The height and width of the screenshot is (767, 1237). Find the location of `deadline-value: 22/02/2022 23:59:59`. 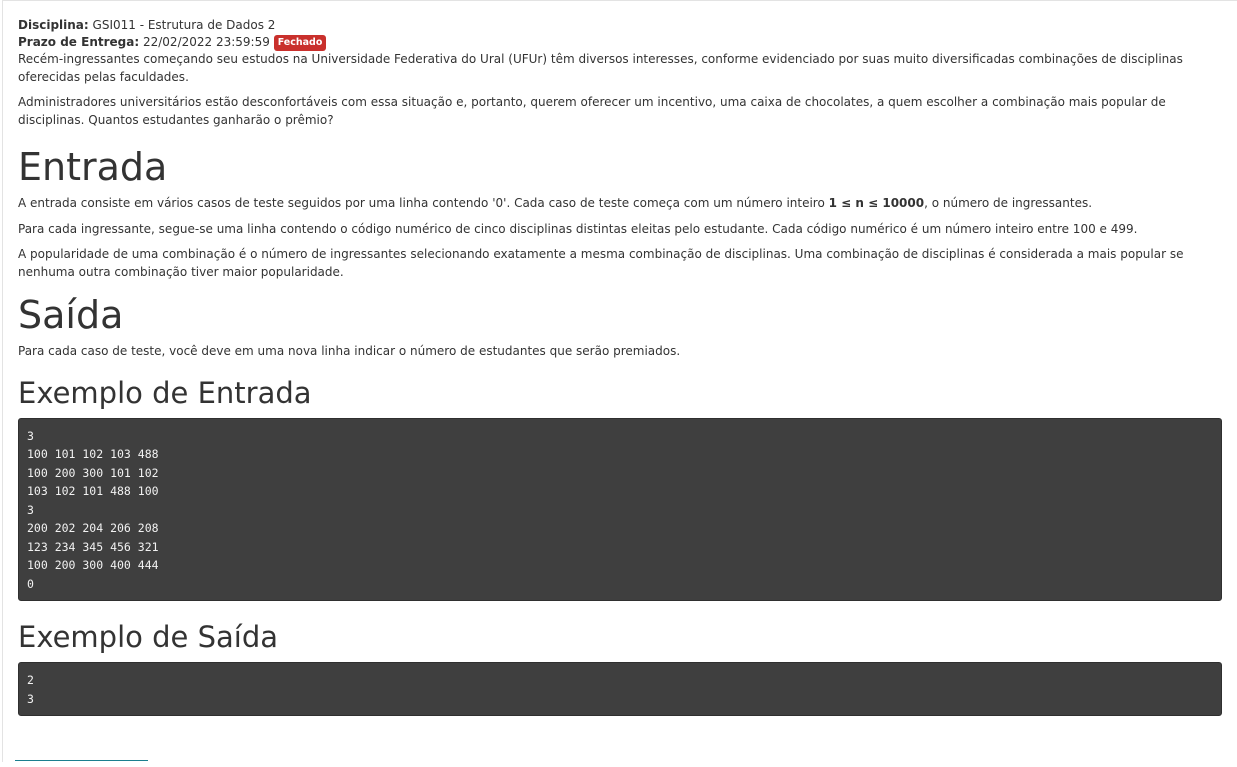

deadline-value: 22/02/2022 23:59:59 is located at coordinates (206, 42).